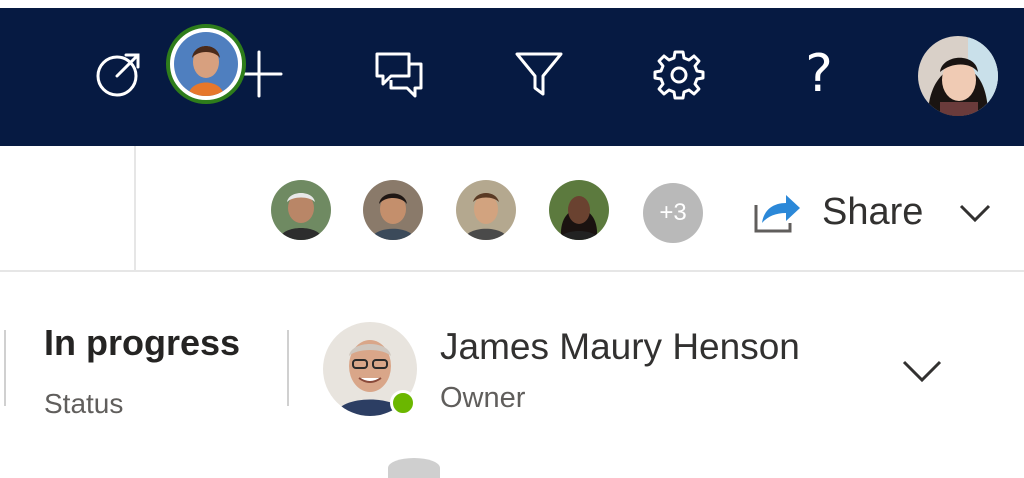 This screenshot has height=478, width=1024. I want to click on filter-icon, so click(539, 74).